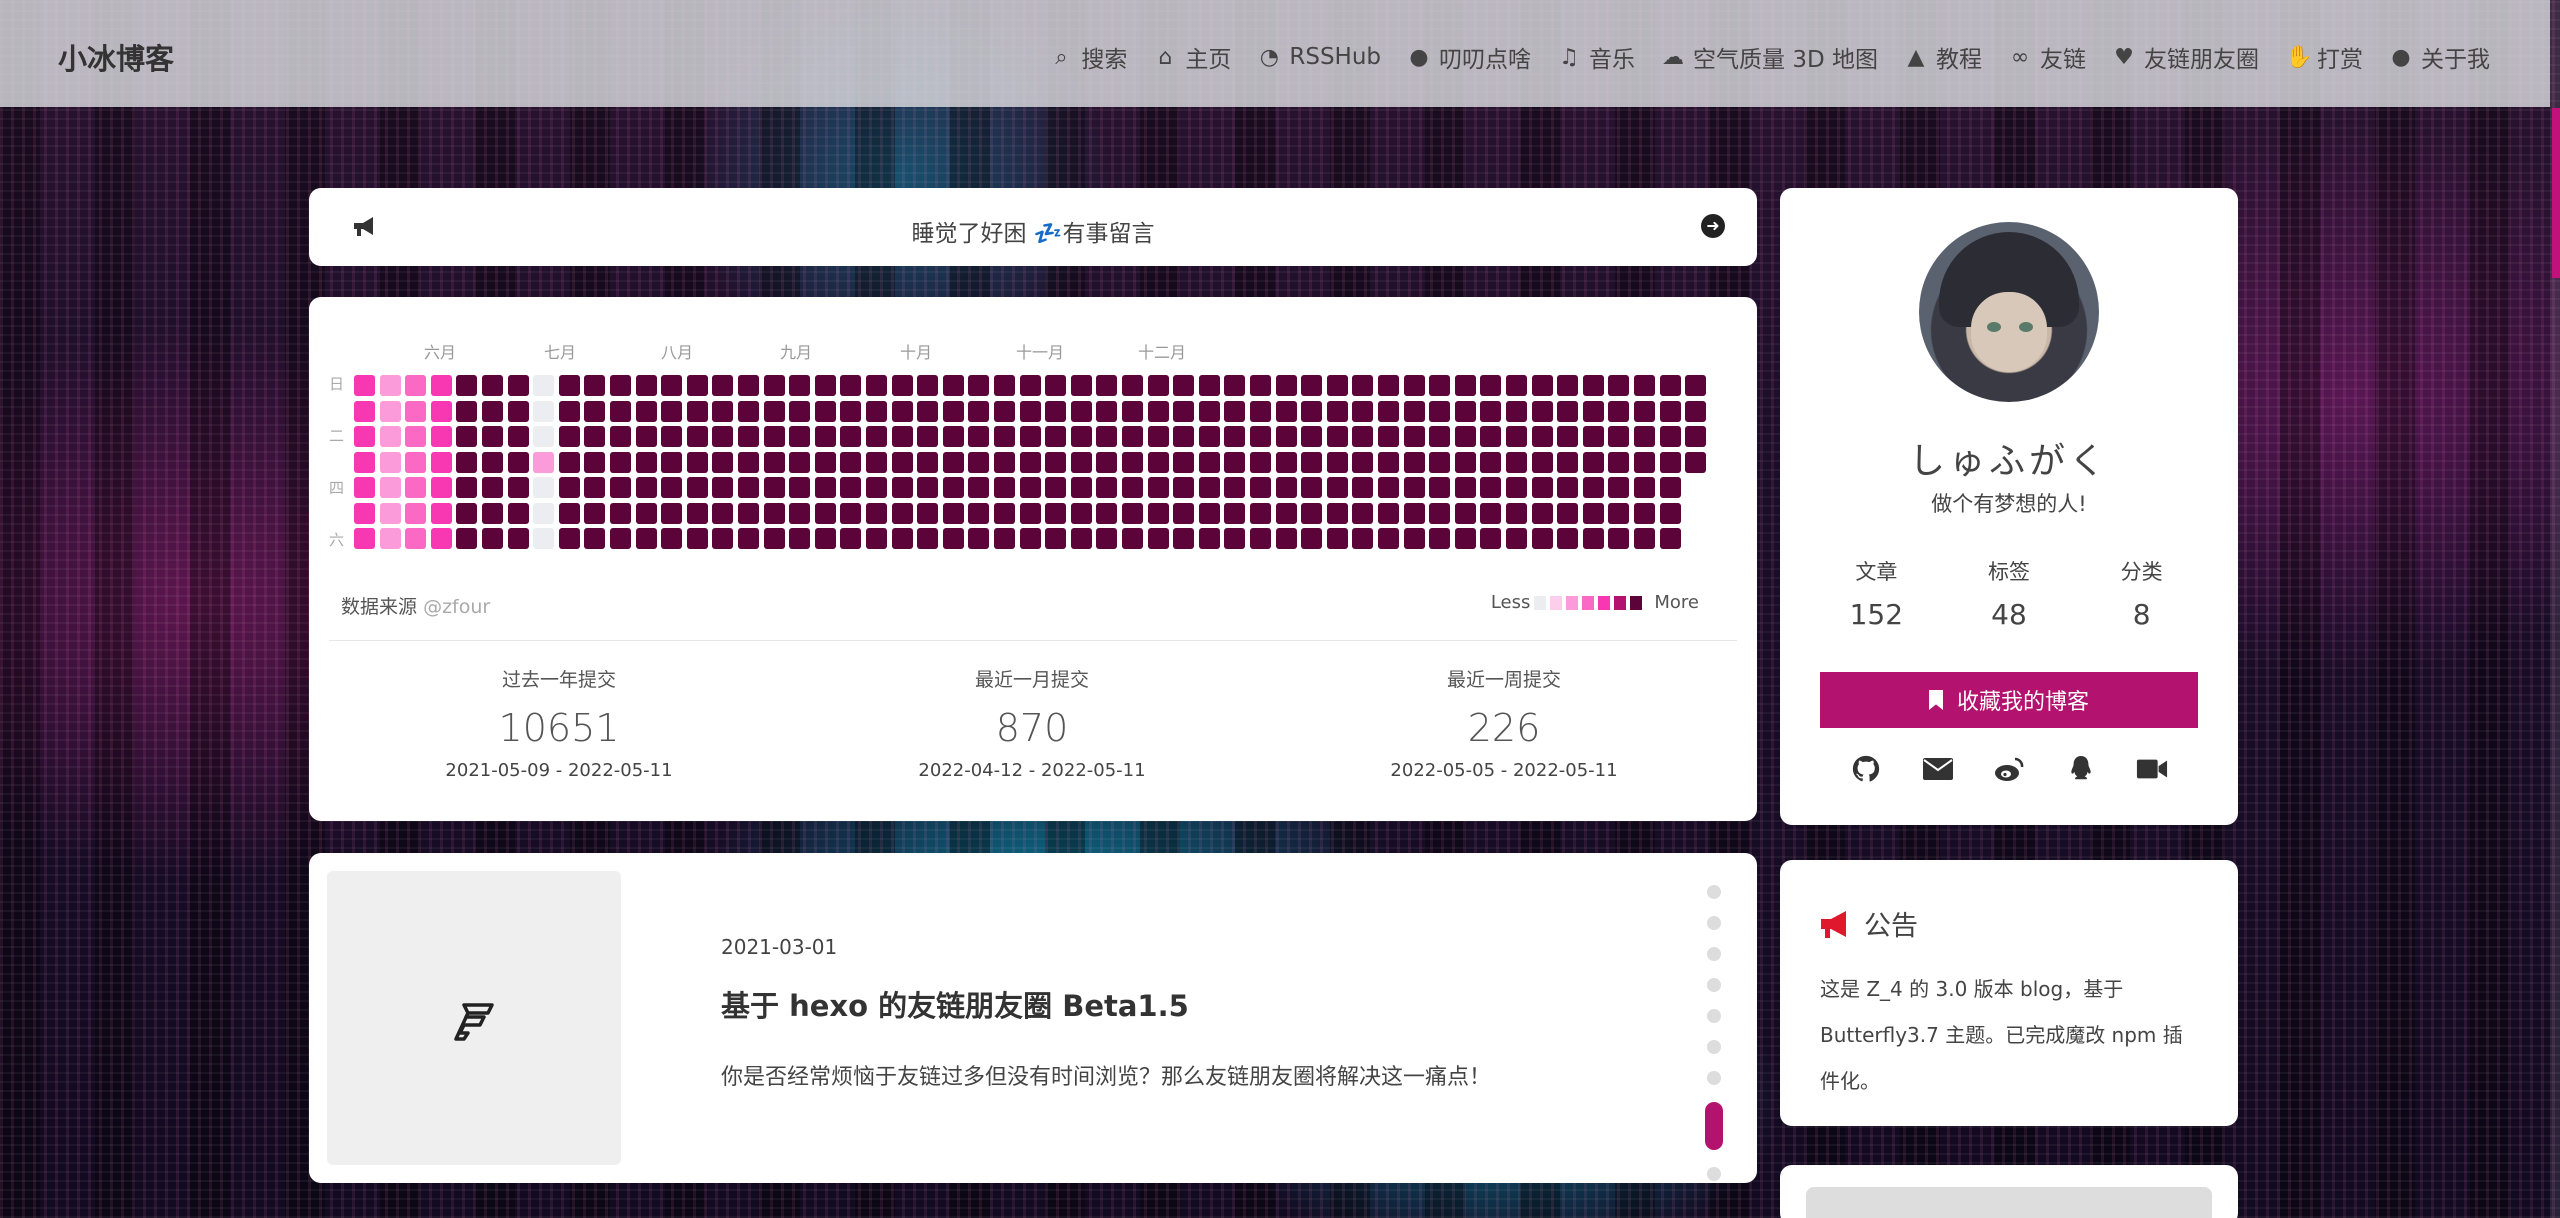 This screenshot has width=2560, height=1218. I want to click on site-brand: 小冰博客, so click(116, 57).